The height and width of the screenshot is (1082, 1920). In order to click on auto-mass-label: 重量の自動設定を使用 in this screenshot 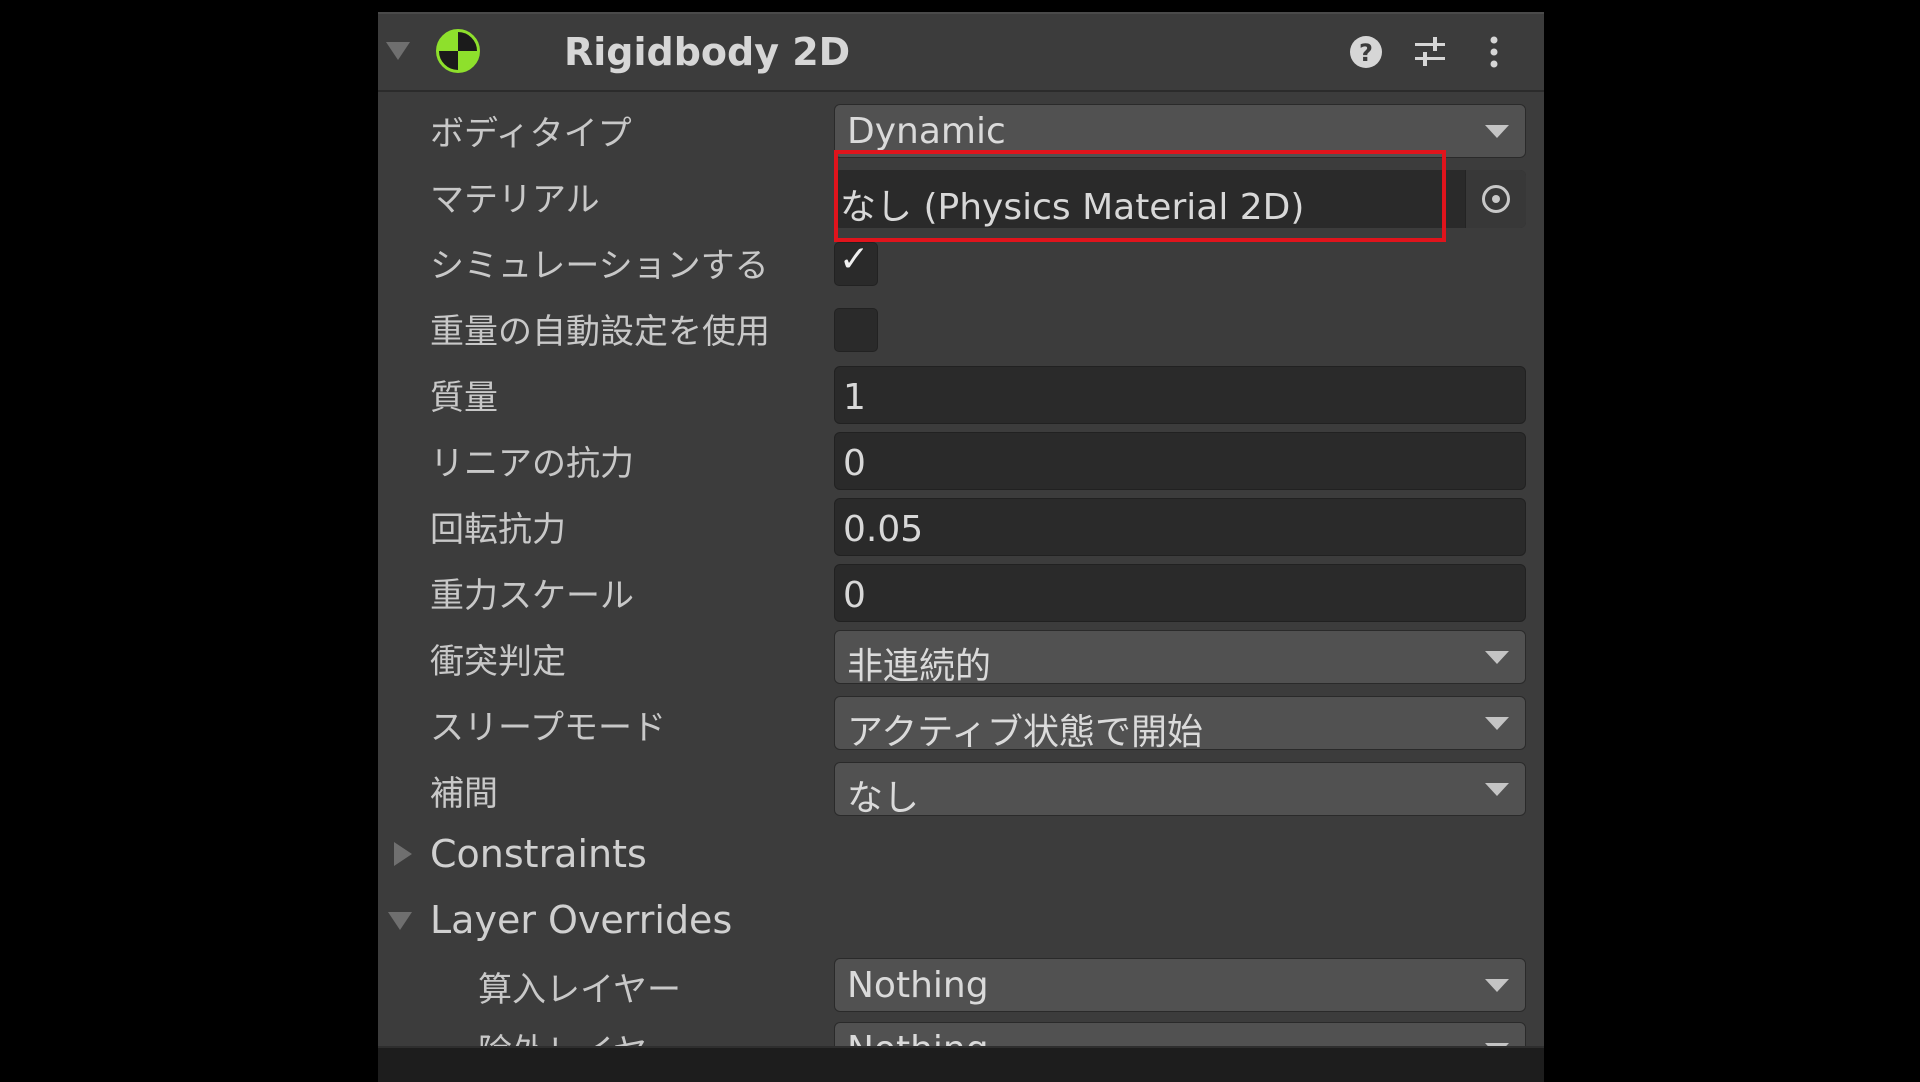, I will do `click(600, 332)`.